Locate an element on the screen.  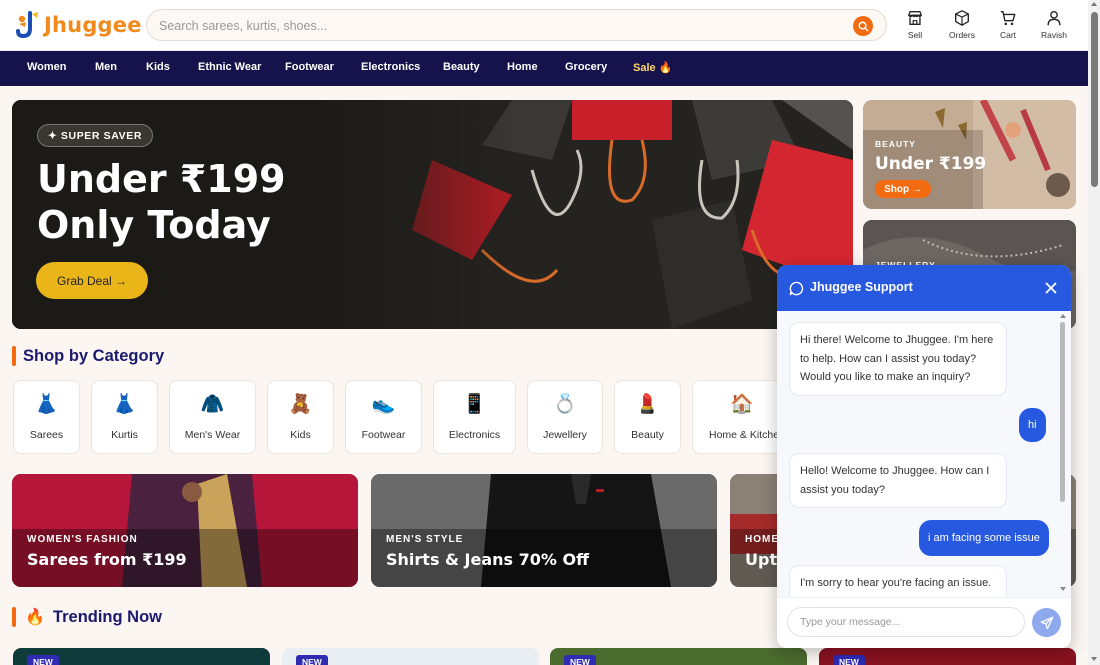
saree-icon: 👗 is located at coordinates (46, 404).